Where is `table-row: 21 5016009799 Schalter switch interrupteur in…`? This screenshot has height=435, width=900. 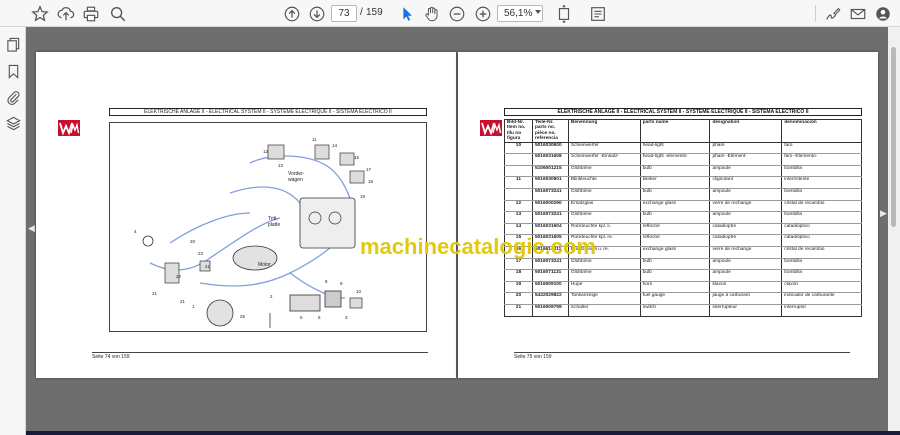
table-row: 21 5016009799 Schalter switch interrupteur in… is located at coordinates (683, 310).